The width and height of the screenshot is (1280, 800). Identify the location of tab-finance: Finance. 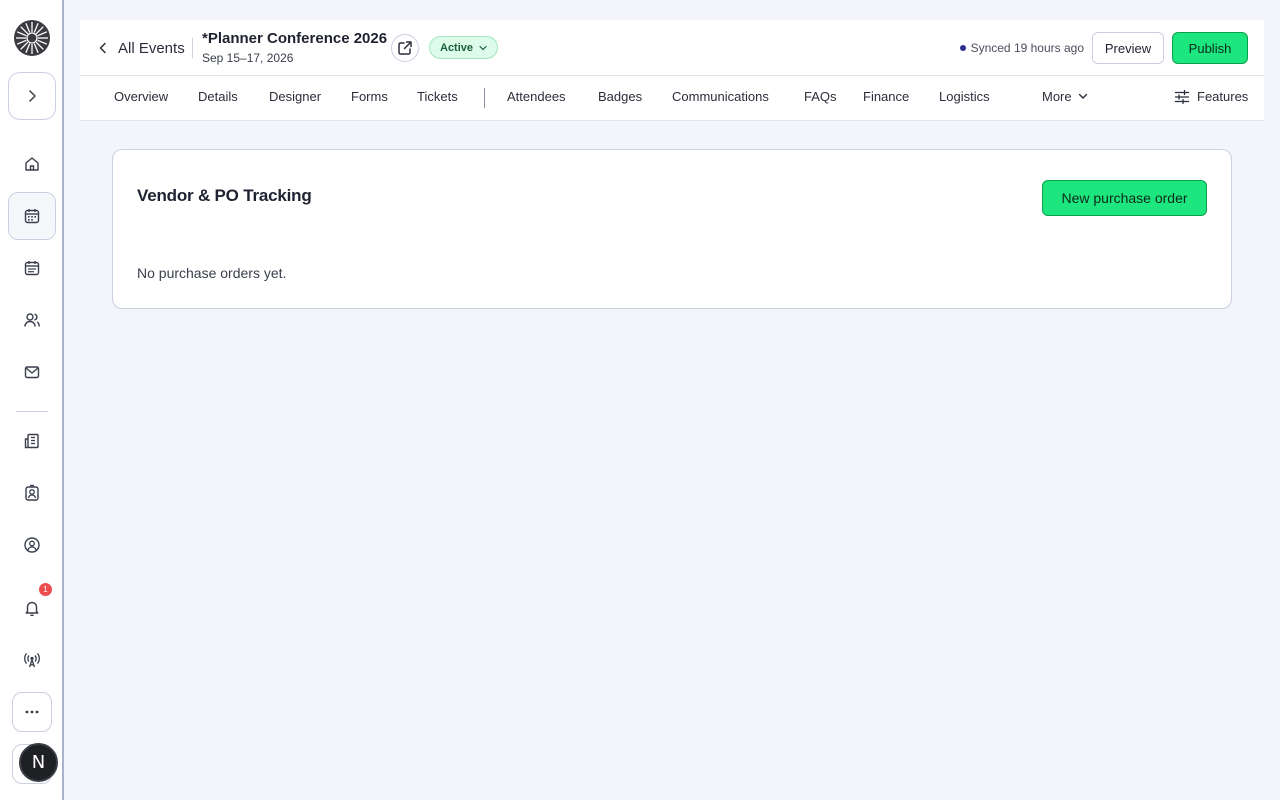
(886, 96).